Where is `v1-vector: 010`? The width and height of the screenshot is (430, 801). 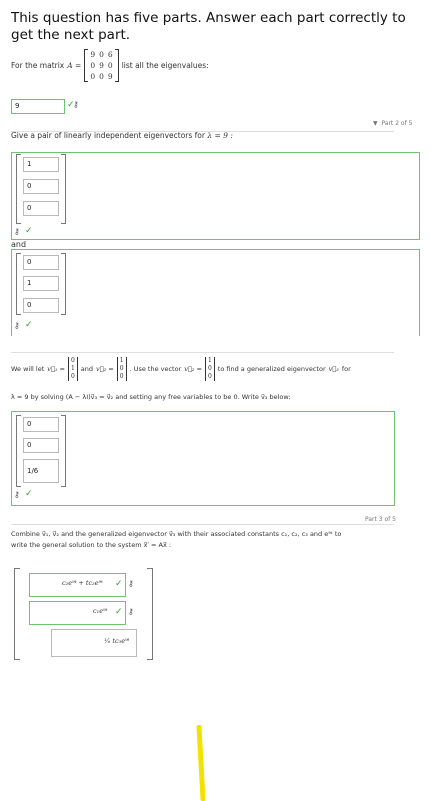
v1-vector: 010 is located at coordinates (72, 369).